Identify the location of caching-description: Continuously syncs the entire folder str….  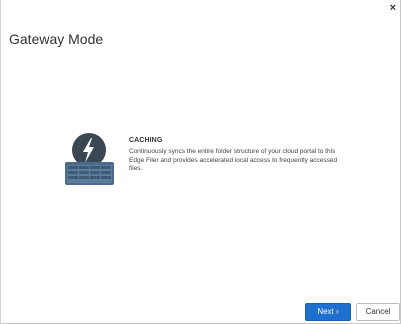
(233, 160).